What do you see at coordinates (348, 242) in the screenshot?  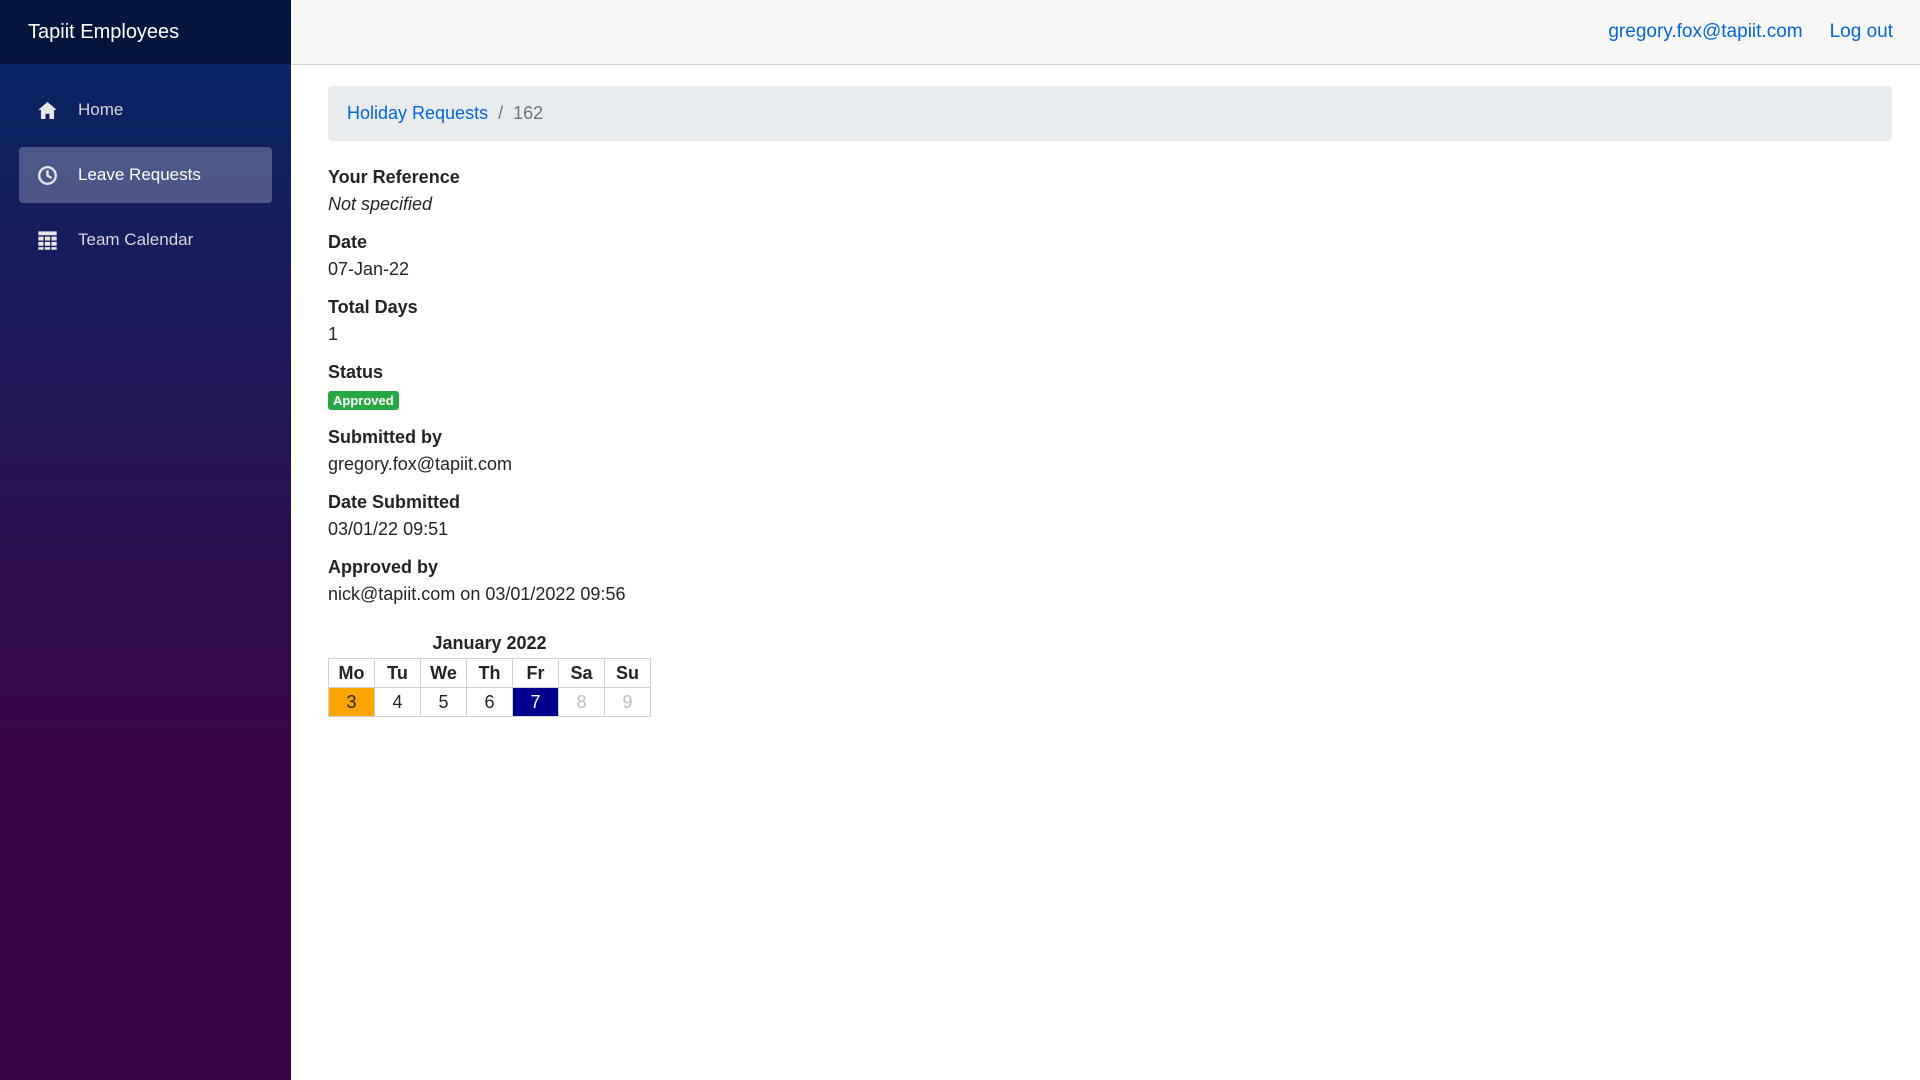 I see `date-label: Date` at bounding box center [348, 242].